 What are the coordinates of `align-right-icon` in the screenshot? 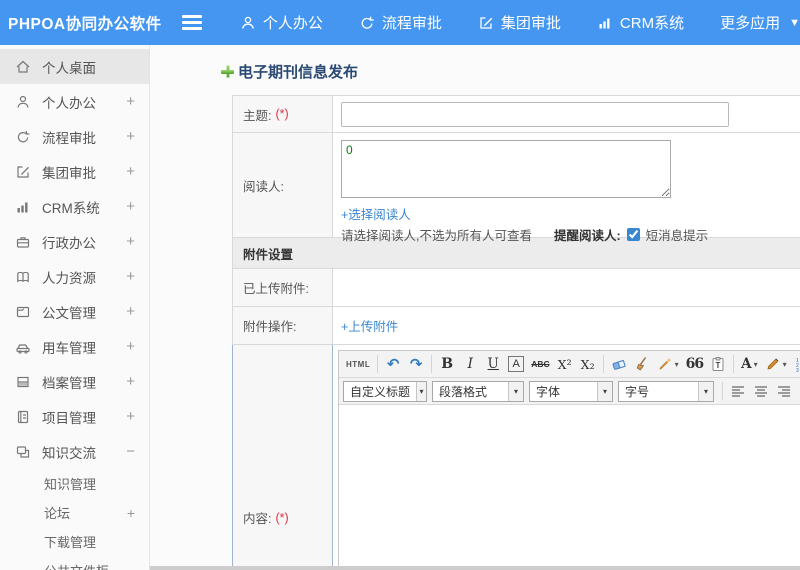 It's located at (784, 391).